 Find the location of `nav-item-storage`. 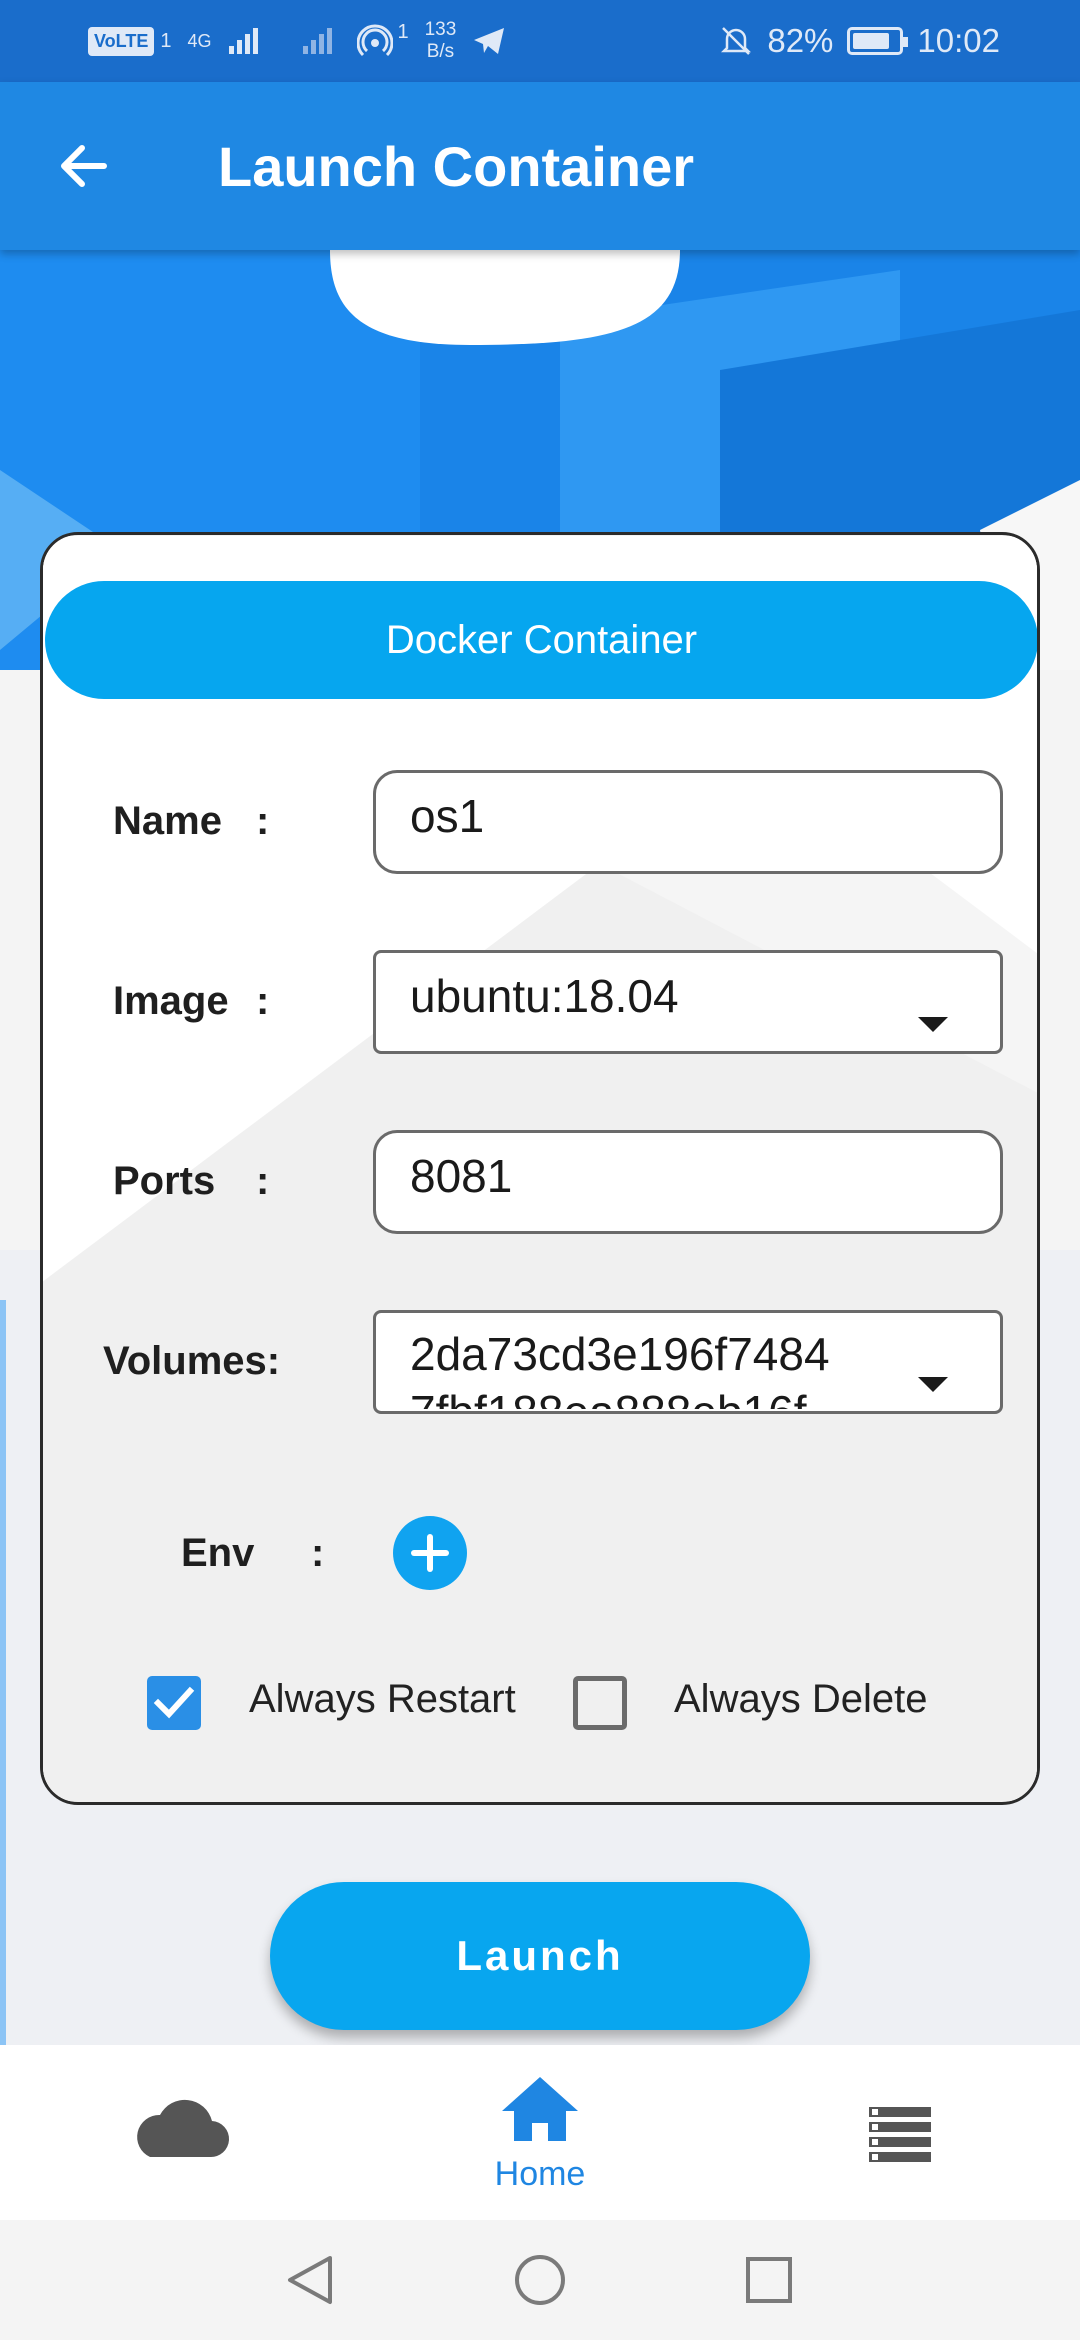

nav-item-storage is located at coordinates (900, 2132).